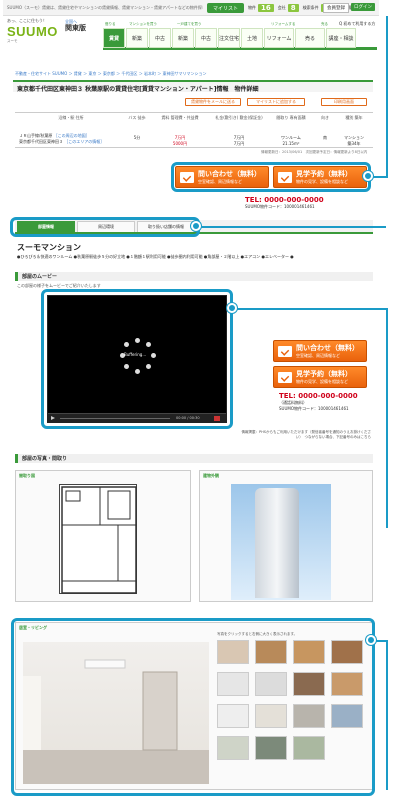 The image size is (400, 810). I want to click on floorplan-drawing, so click(99, 540).